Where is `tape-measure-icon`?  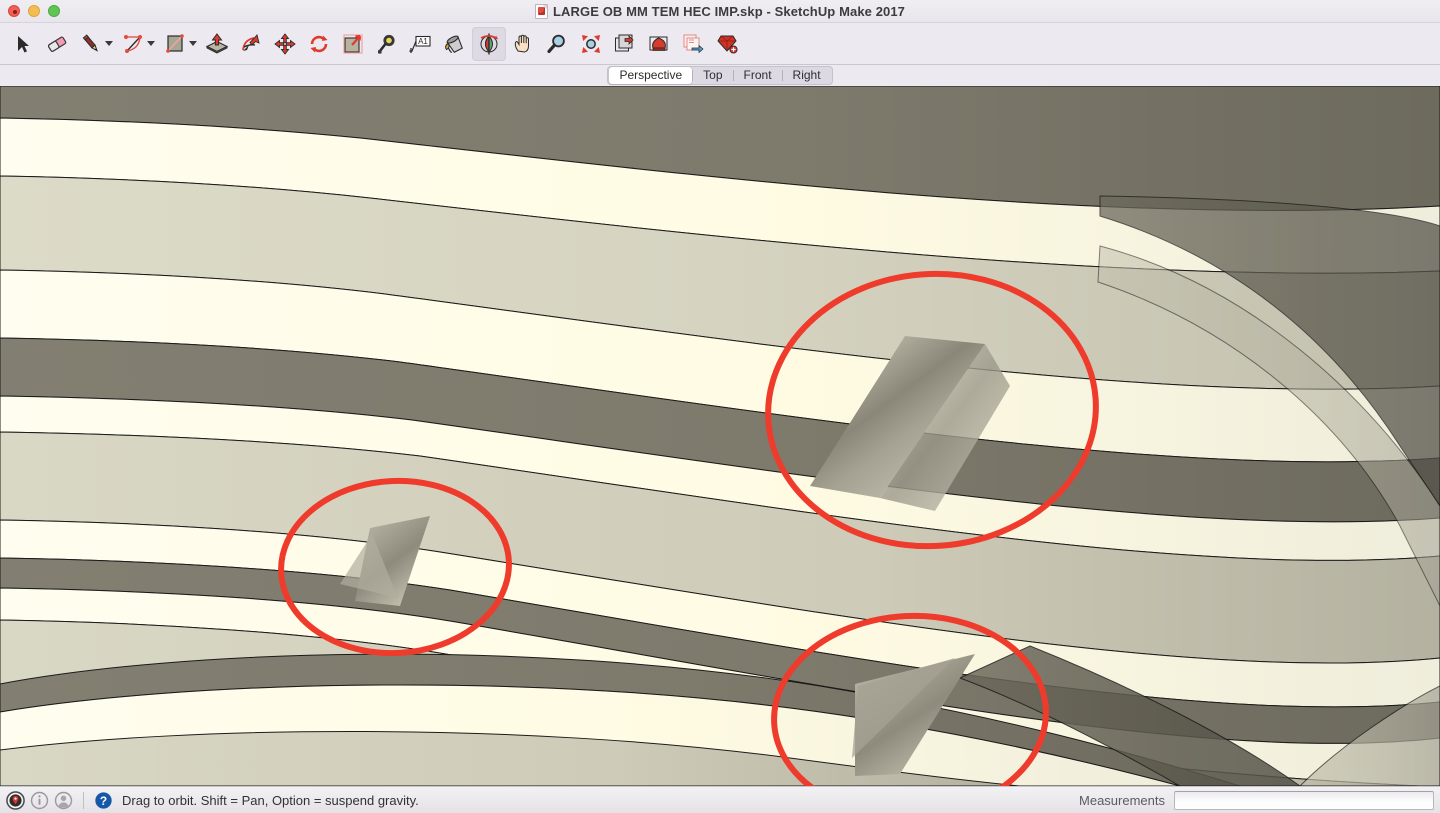
tape-measure-icon is located at coordinates (386, 44).